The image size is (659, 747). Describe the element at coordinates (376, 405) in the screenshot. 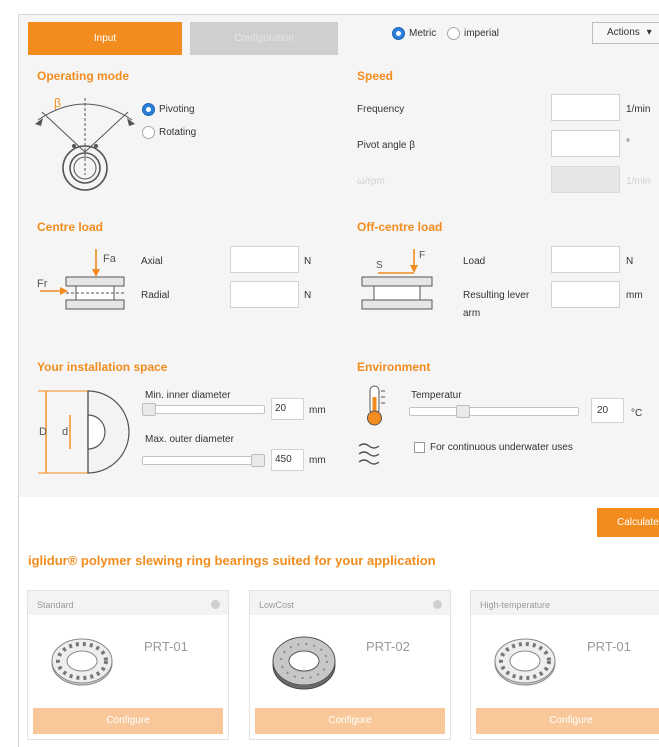

I see `thermometer-icon` at that location.